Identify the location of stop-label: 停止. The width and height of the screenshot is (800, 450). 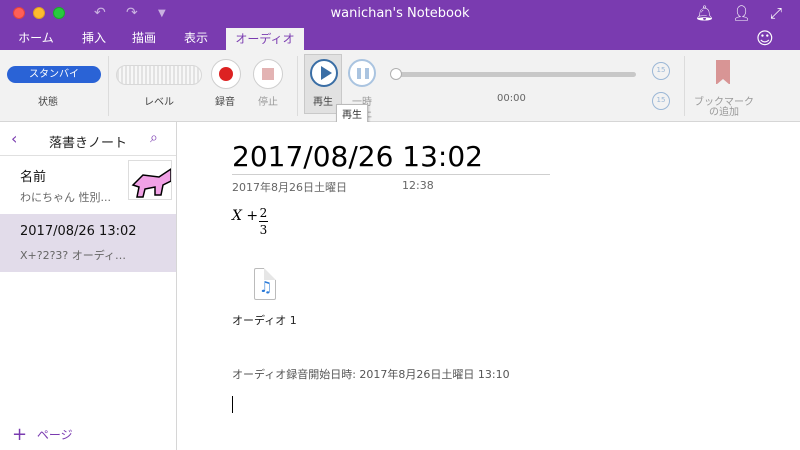
(268, 102).